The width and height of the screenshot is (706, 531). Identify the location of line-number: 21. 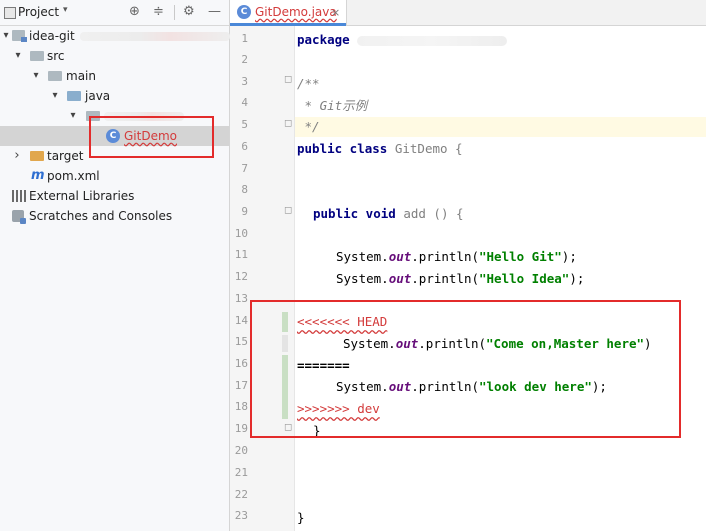
(241, 472).